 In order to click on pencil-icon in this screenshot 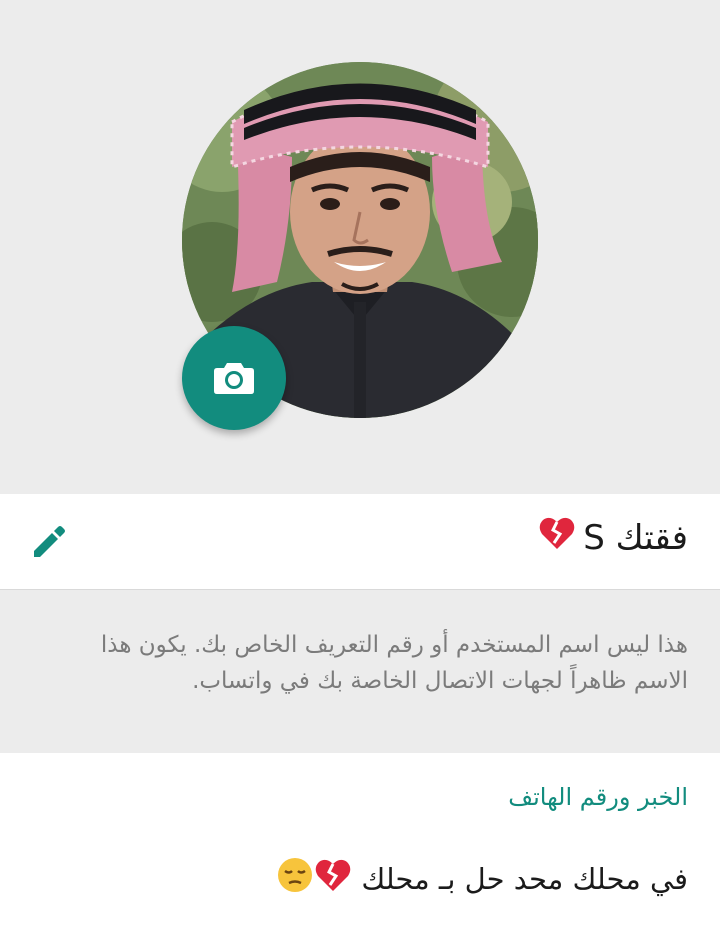, I will do `click(49, 541)`.